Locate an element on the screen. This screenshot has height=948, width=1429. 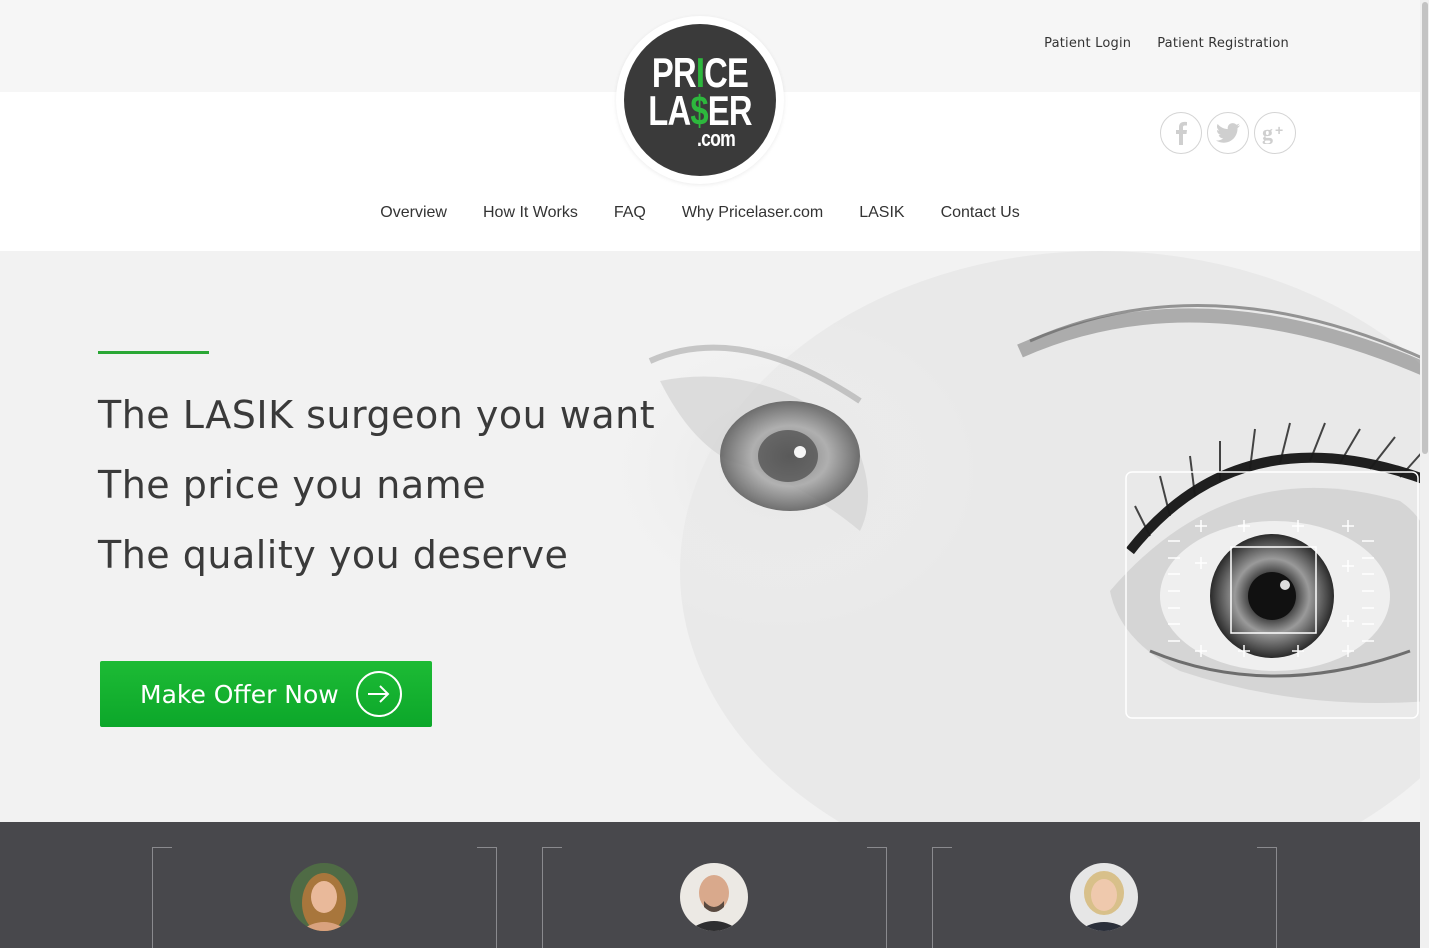
nav-overview: Overview is located at coordinates (413, 213).